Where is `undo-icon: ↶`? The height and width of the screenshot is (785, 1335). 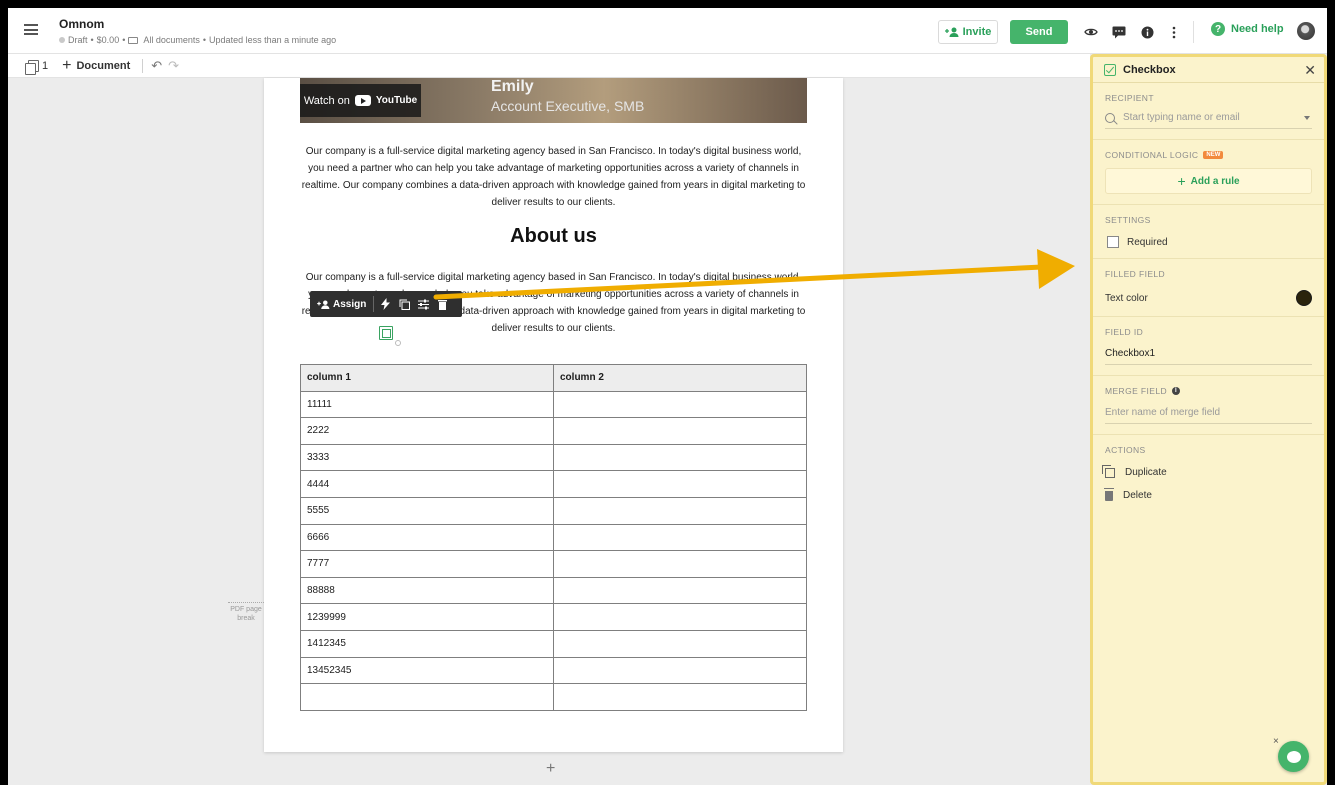
undo-icon: ↶ is located at coordinates (156, 66).